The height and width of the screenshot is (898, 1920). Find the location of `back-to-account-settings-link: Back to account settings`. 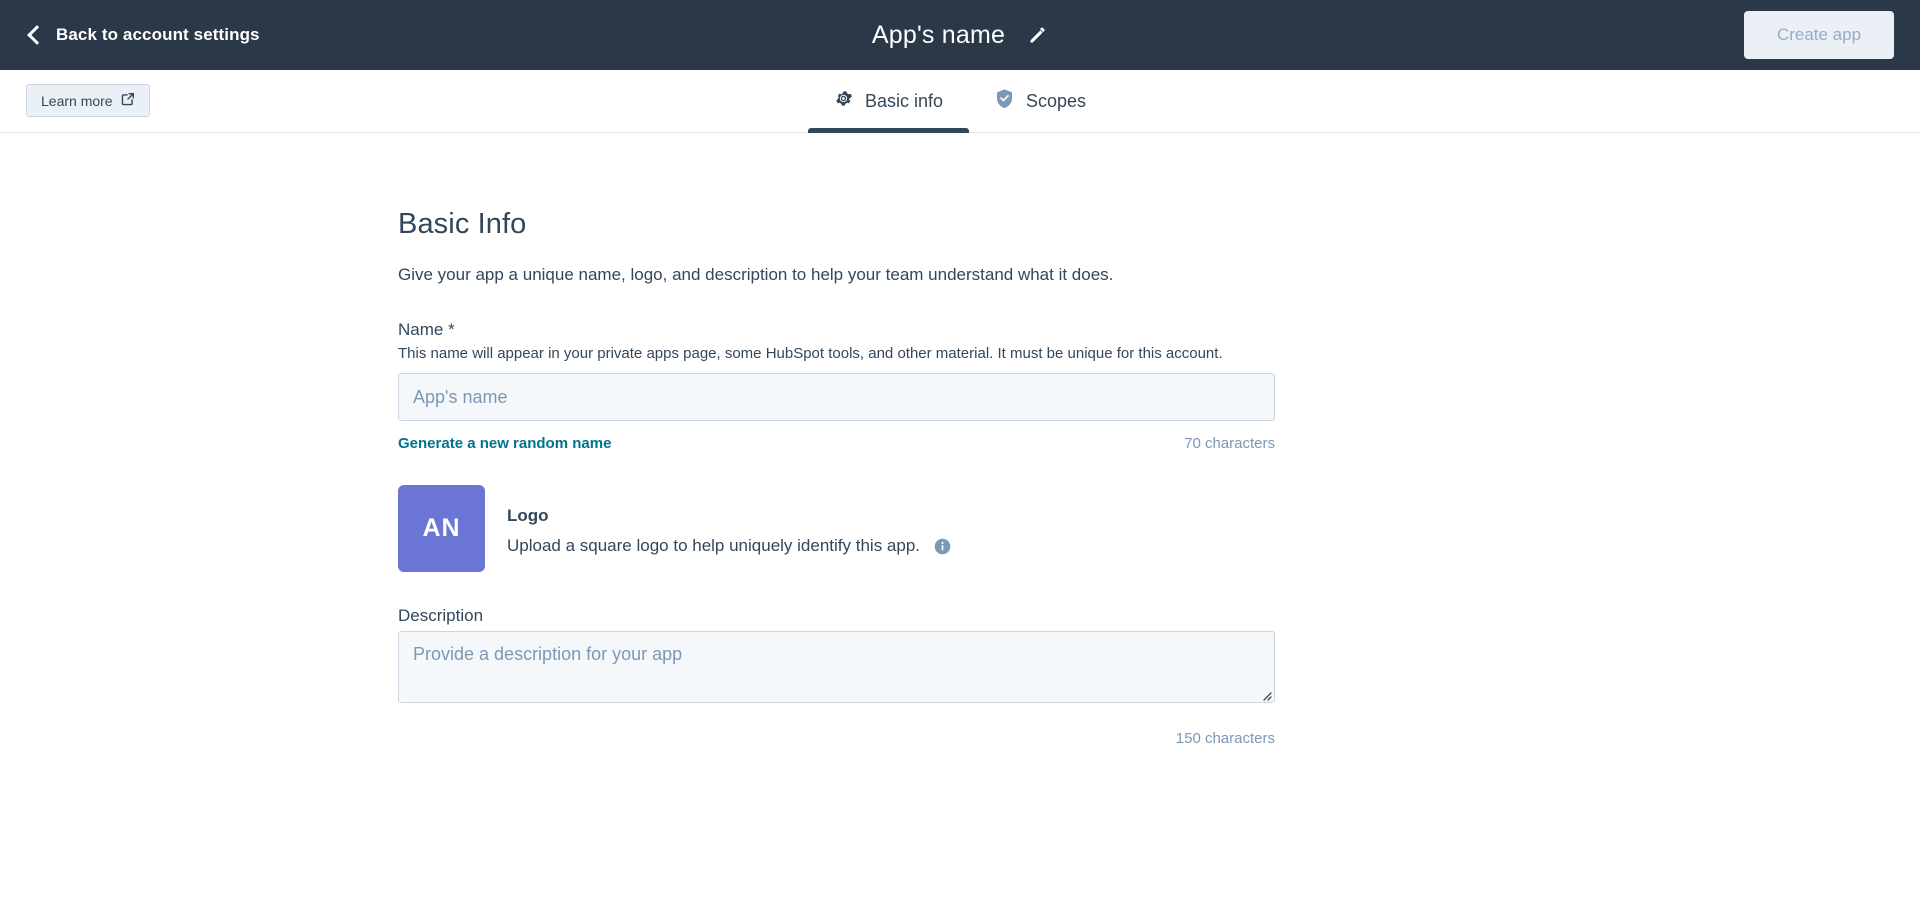

back-to-account-settings-link: Back to account settings is located at coordinates (143, 35).